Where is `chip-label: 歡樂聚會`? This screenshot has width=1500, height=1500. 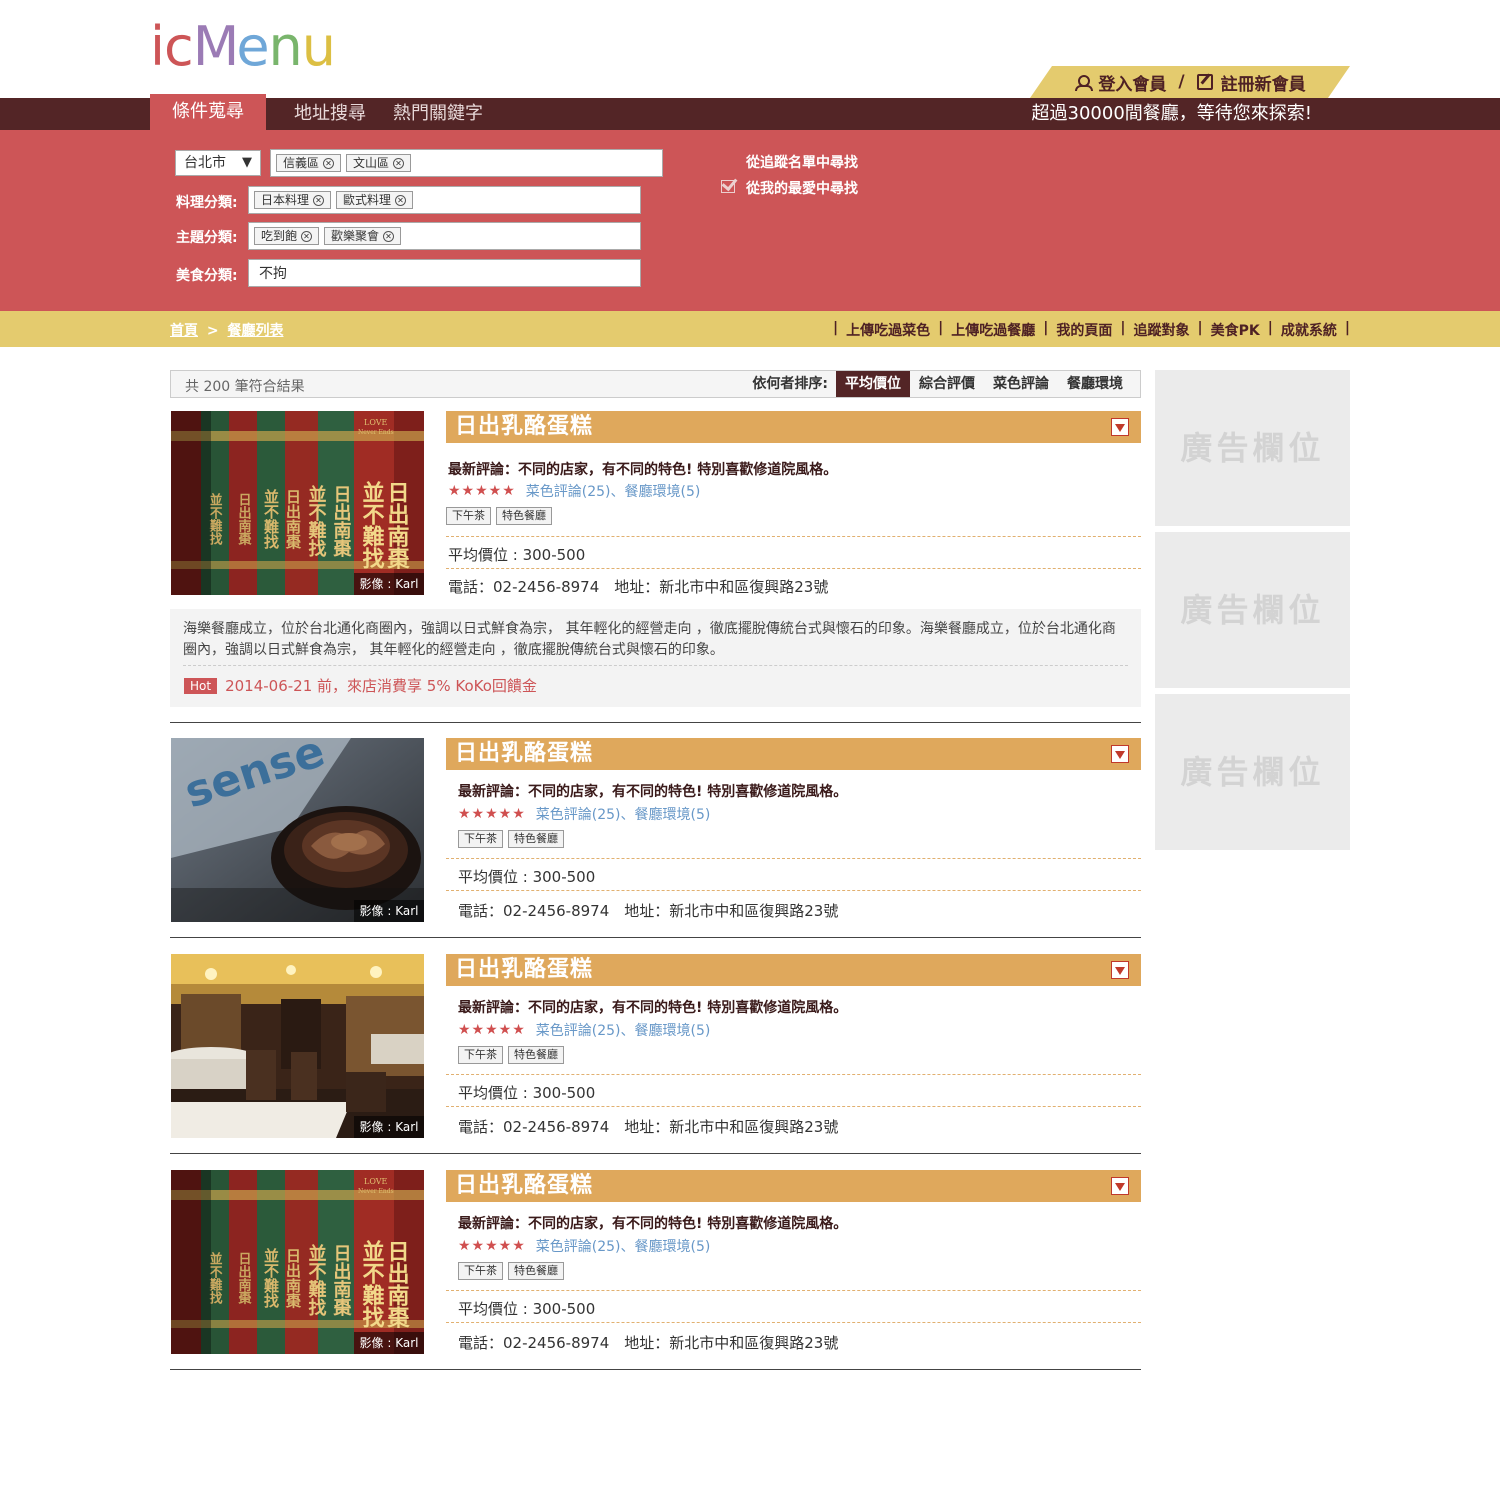
chip-label: 歡樂聚會 is located at coordinates (355, 236).